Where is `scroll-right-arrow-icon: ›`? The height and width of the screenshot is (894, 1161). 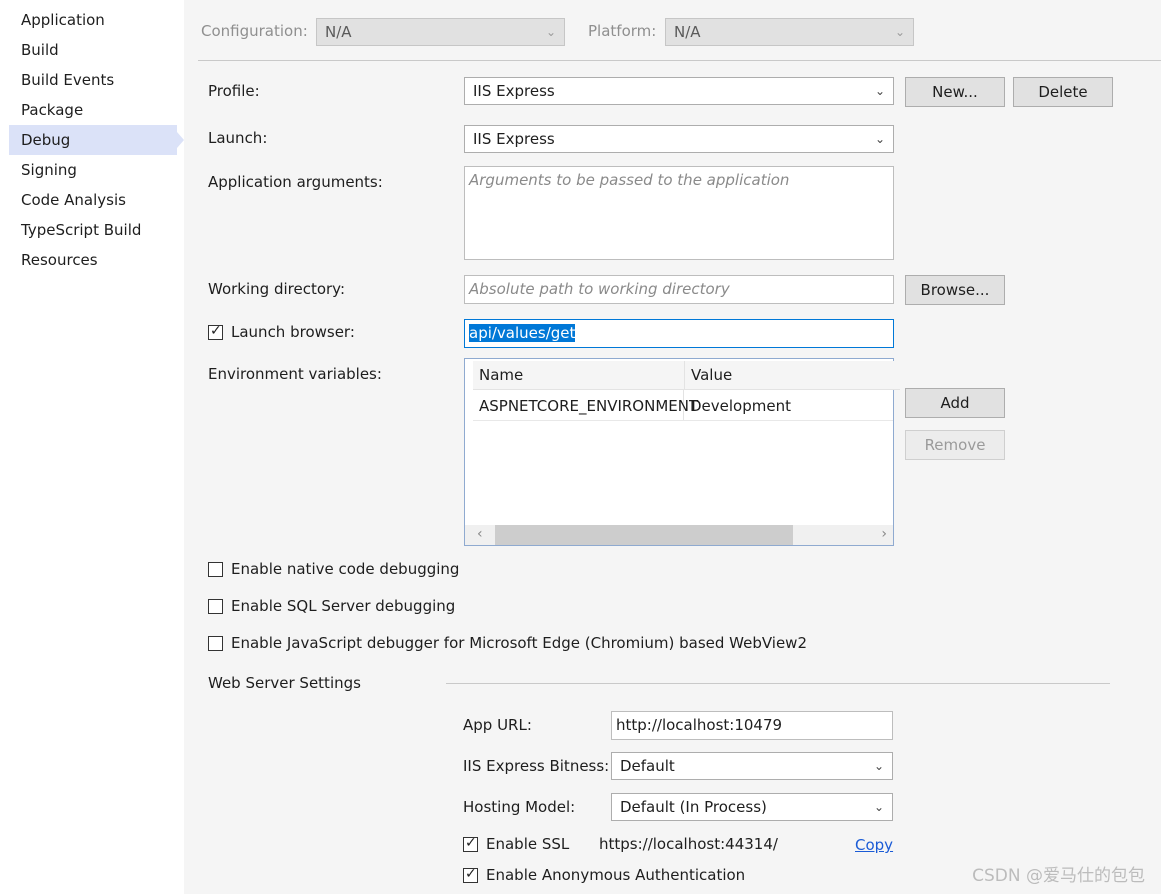
scroll-right-arrow-icon: › is located at coordinates (884, 534).